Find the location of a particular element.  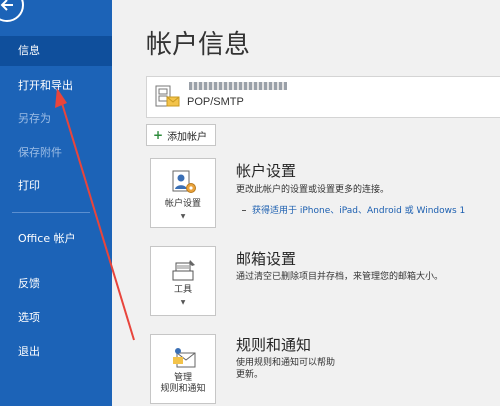

account-settings-icon is located at coordinates (184, 182).